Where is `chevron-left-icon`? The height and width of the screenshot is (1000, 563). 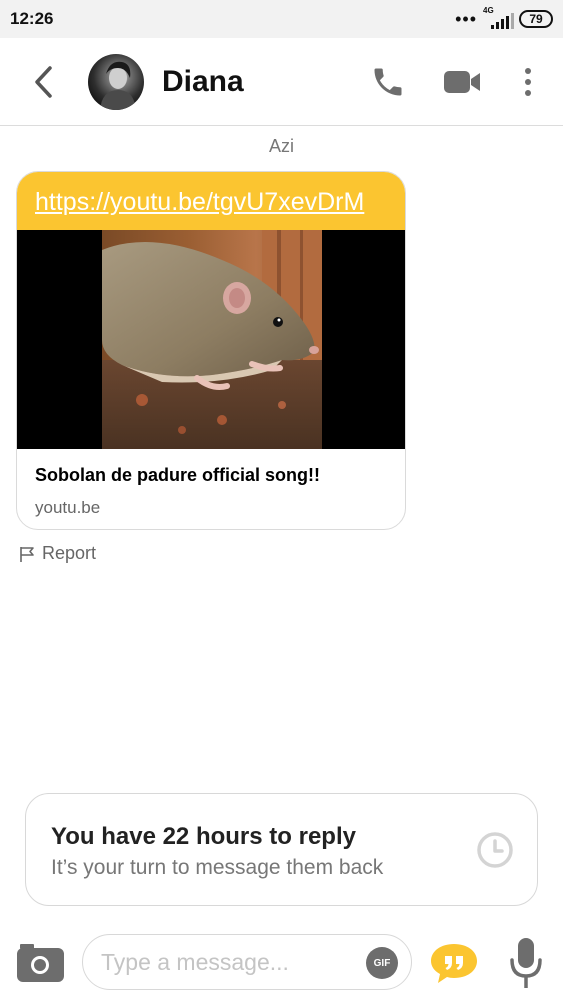
chevron-left-icon is located at coordinates (43, 82).